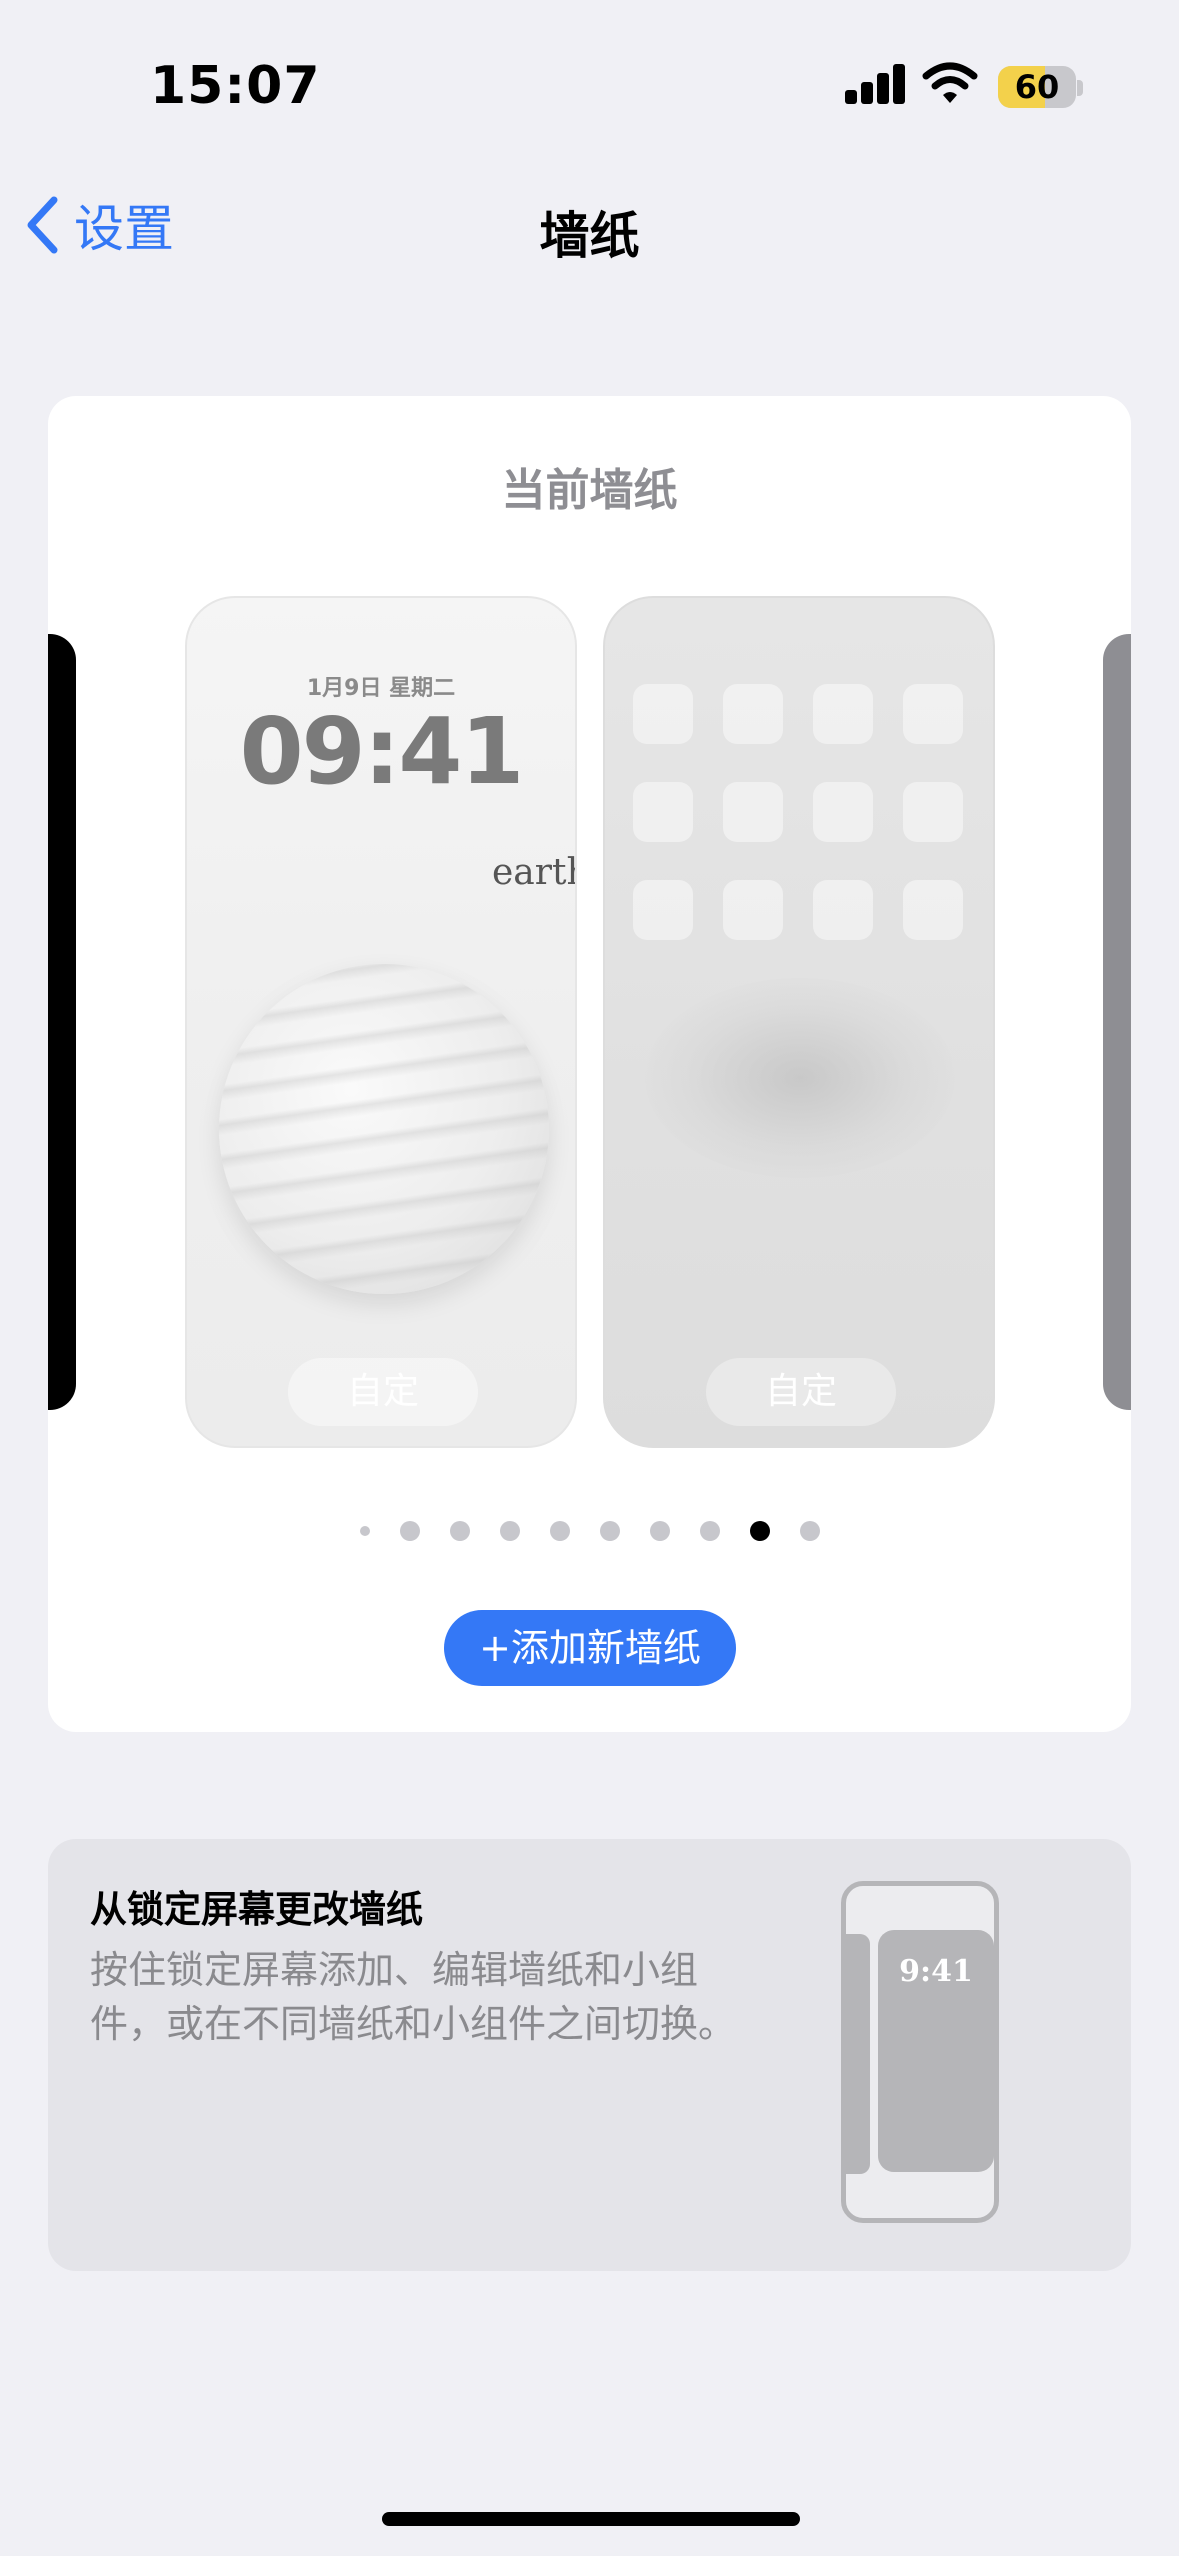 This screenshot has width=1179, height=2556. I want to click on battery-icon: 60, so click(1037, 87).